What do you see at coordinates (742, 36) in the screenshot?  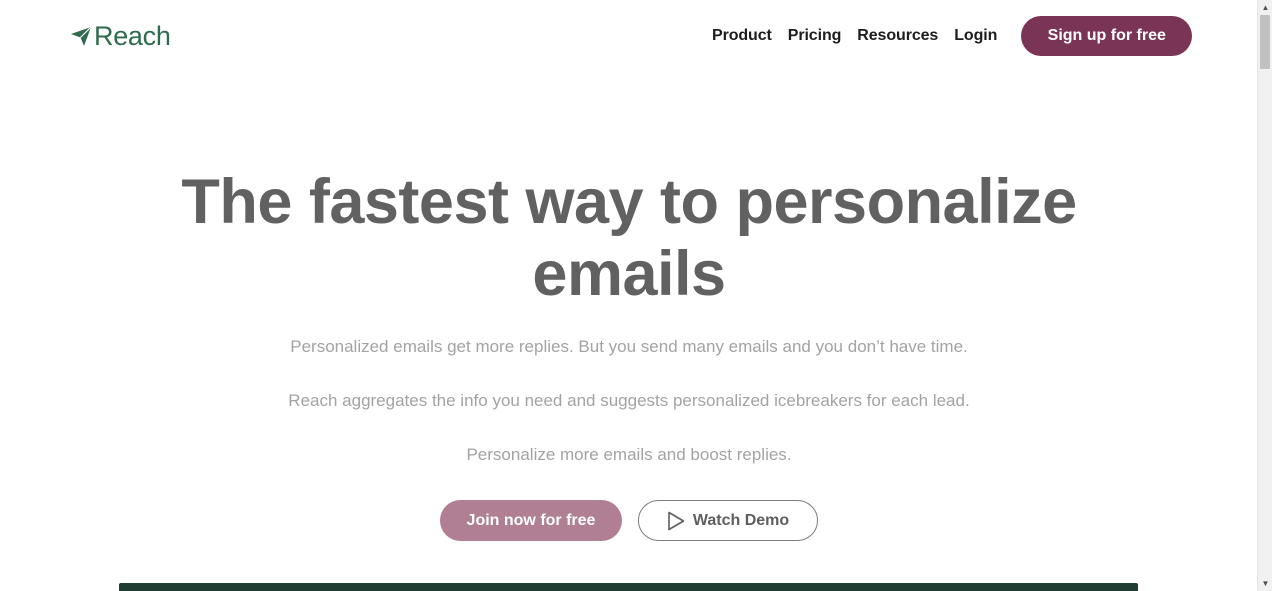 I see `nav-product-link: Product` at bounding box center [742, 36].